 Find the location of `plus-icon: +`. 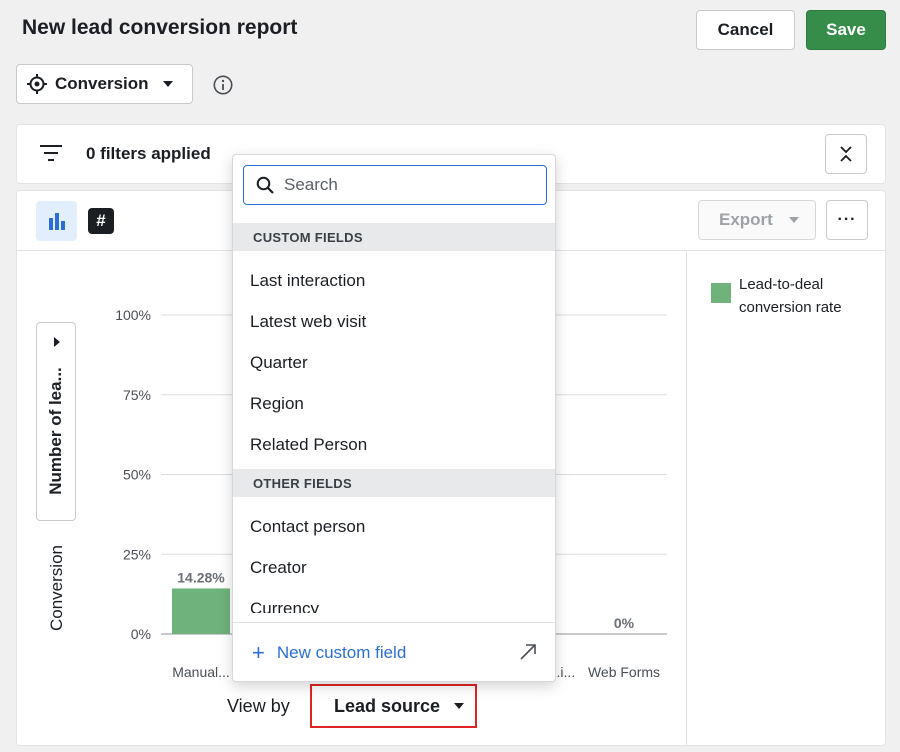

plus-icon: + is located at coordinates (258, 652).